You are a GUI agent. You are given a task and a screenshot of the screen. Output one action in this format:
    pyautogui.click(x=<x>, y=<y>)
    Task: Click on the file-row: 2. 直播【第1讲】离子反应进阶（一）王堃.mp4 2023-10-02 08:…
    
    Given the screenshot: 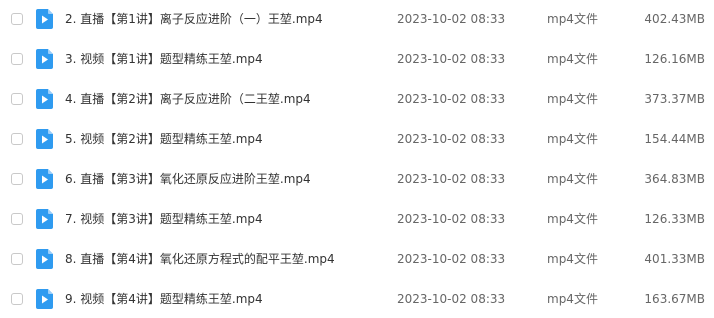 What is the action you would take?
    pyautogui.click(x=357, y=20)
    